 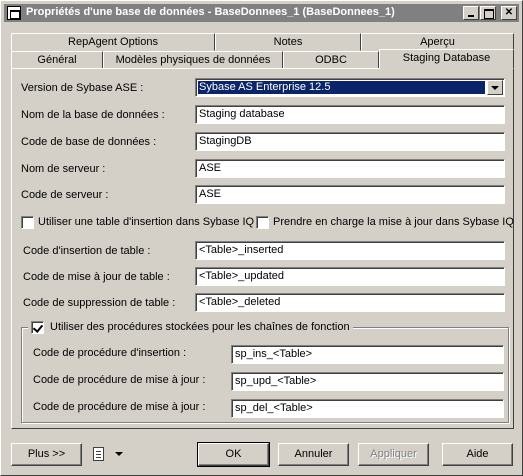 I want to click on proc-insert-field: sp_ins_<Table>, so click(x=367, y=354).